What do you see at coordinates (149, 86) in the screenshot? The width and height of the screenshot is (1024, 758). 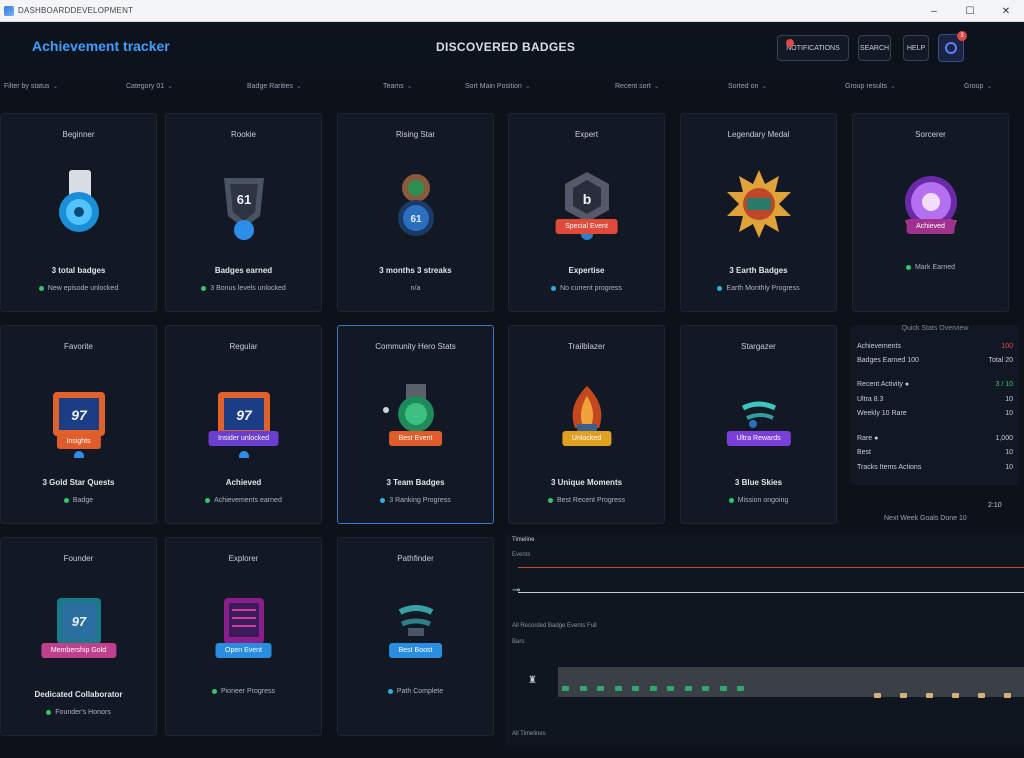 I see `filter-dropdown: Category 01 ⌄` at bounding box center [149, 86].